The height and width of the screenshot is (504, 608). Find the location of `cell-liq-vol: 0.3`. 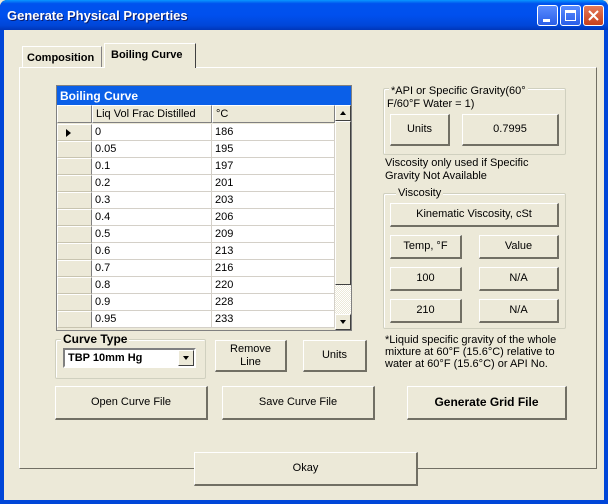

cell-liq-vol: 0.3 is located at coordinates (152, 200).